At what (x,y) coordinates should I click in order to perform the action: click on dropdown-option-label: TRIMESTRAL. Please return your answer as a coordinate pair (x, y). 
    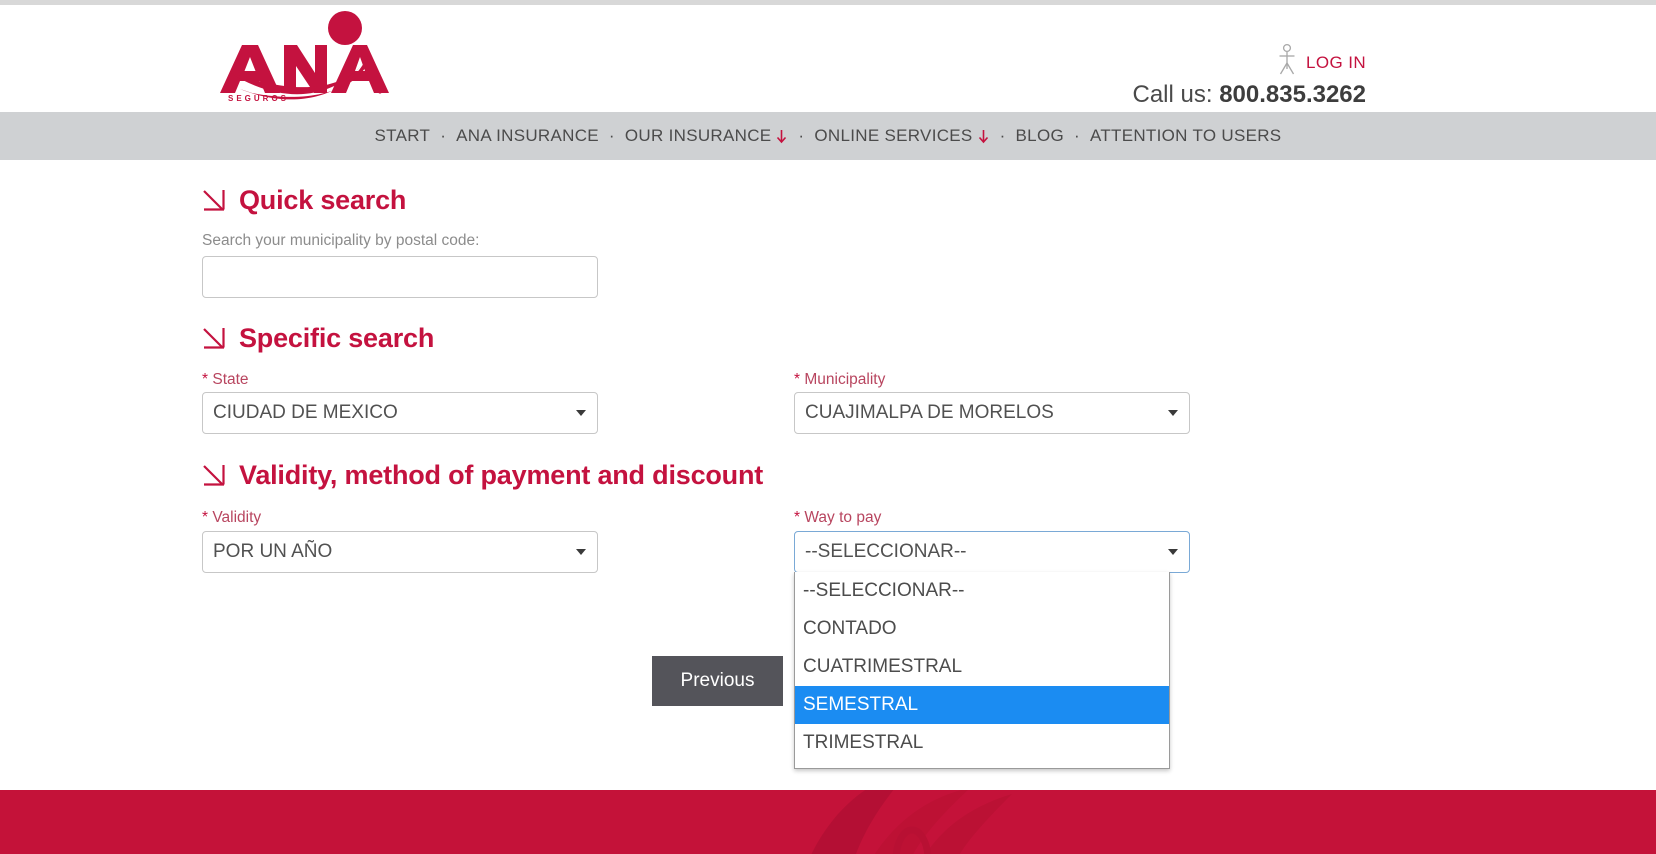
    Looking at the image, I should click on (863, 742).